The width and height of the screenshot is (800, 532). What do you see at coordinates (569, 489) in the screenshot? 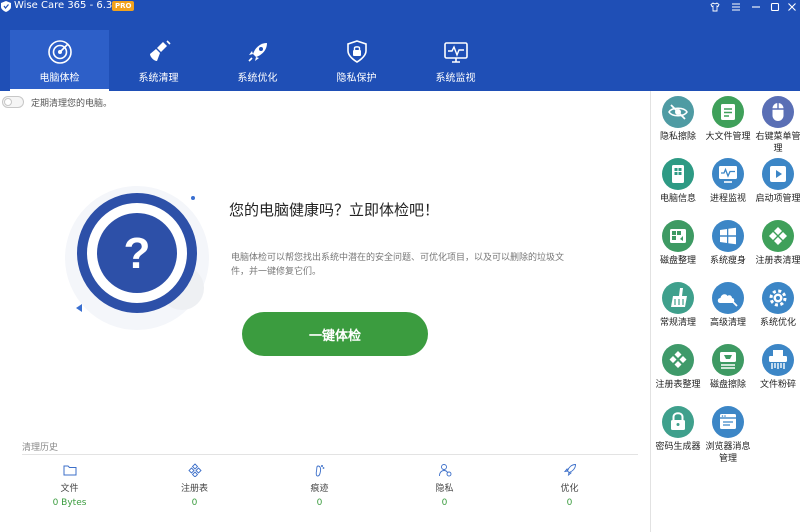
I see `stat-label: 优化` at bounding box center [569, 489].